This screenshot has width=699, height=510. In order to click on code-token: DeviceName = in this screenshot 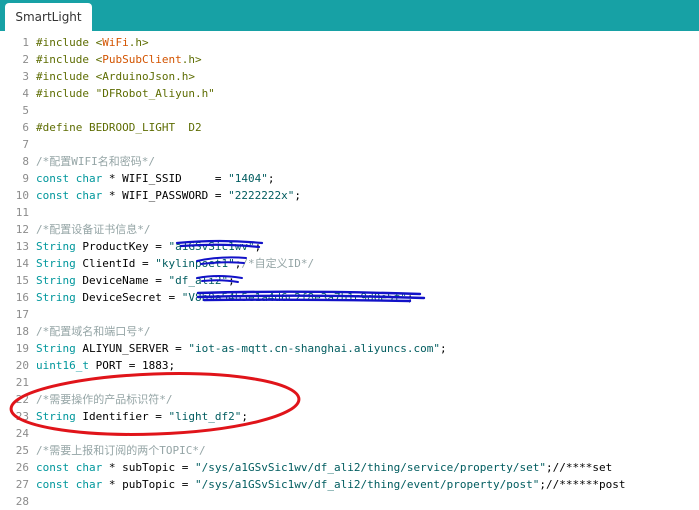, I will do `click(122, 280)`.